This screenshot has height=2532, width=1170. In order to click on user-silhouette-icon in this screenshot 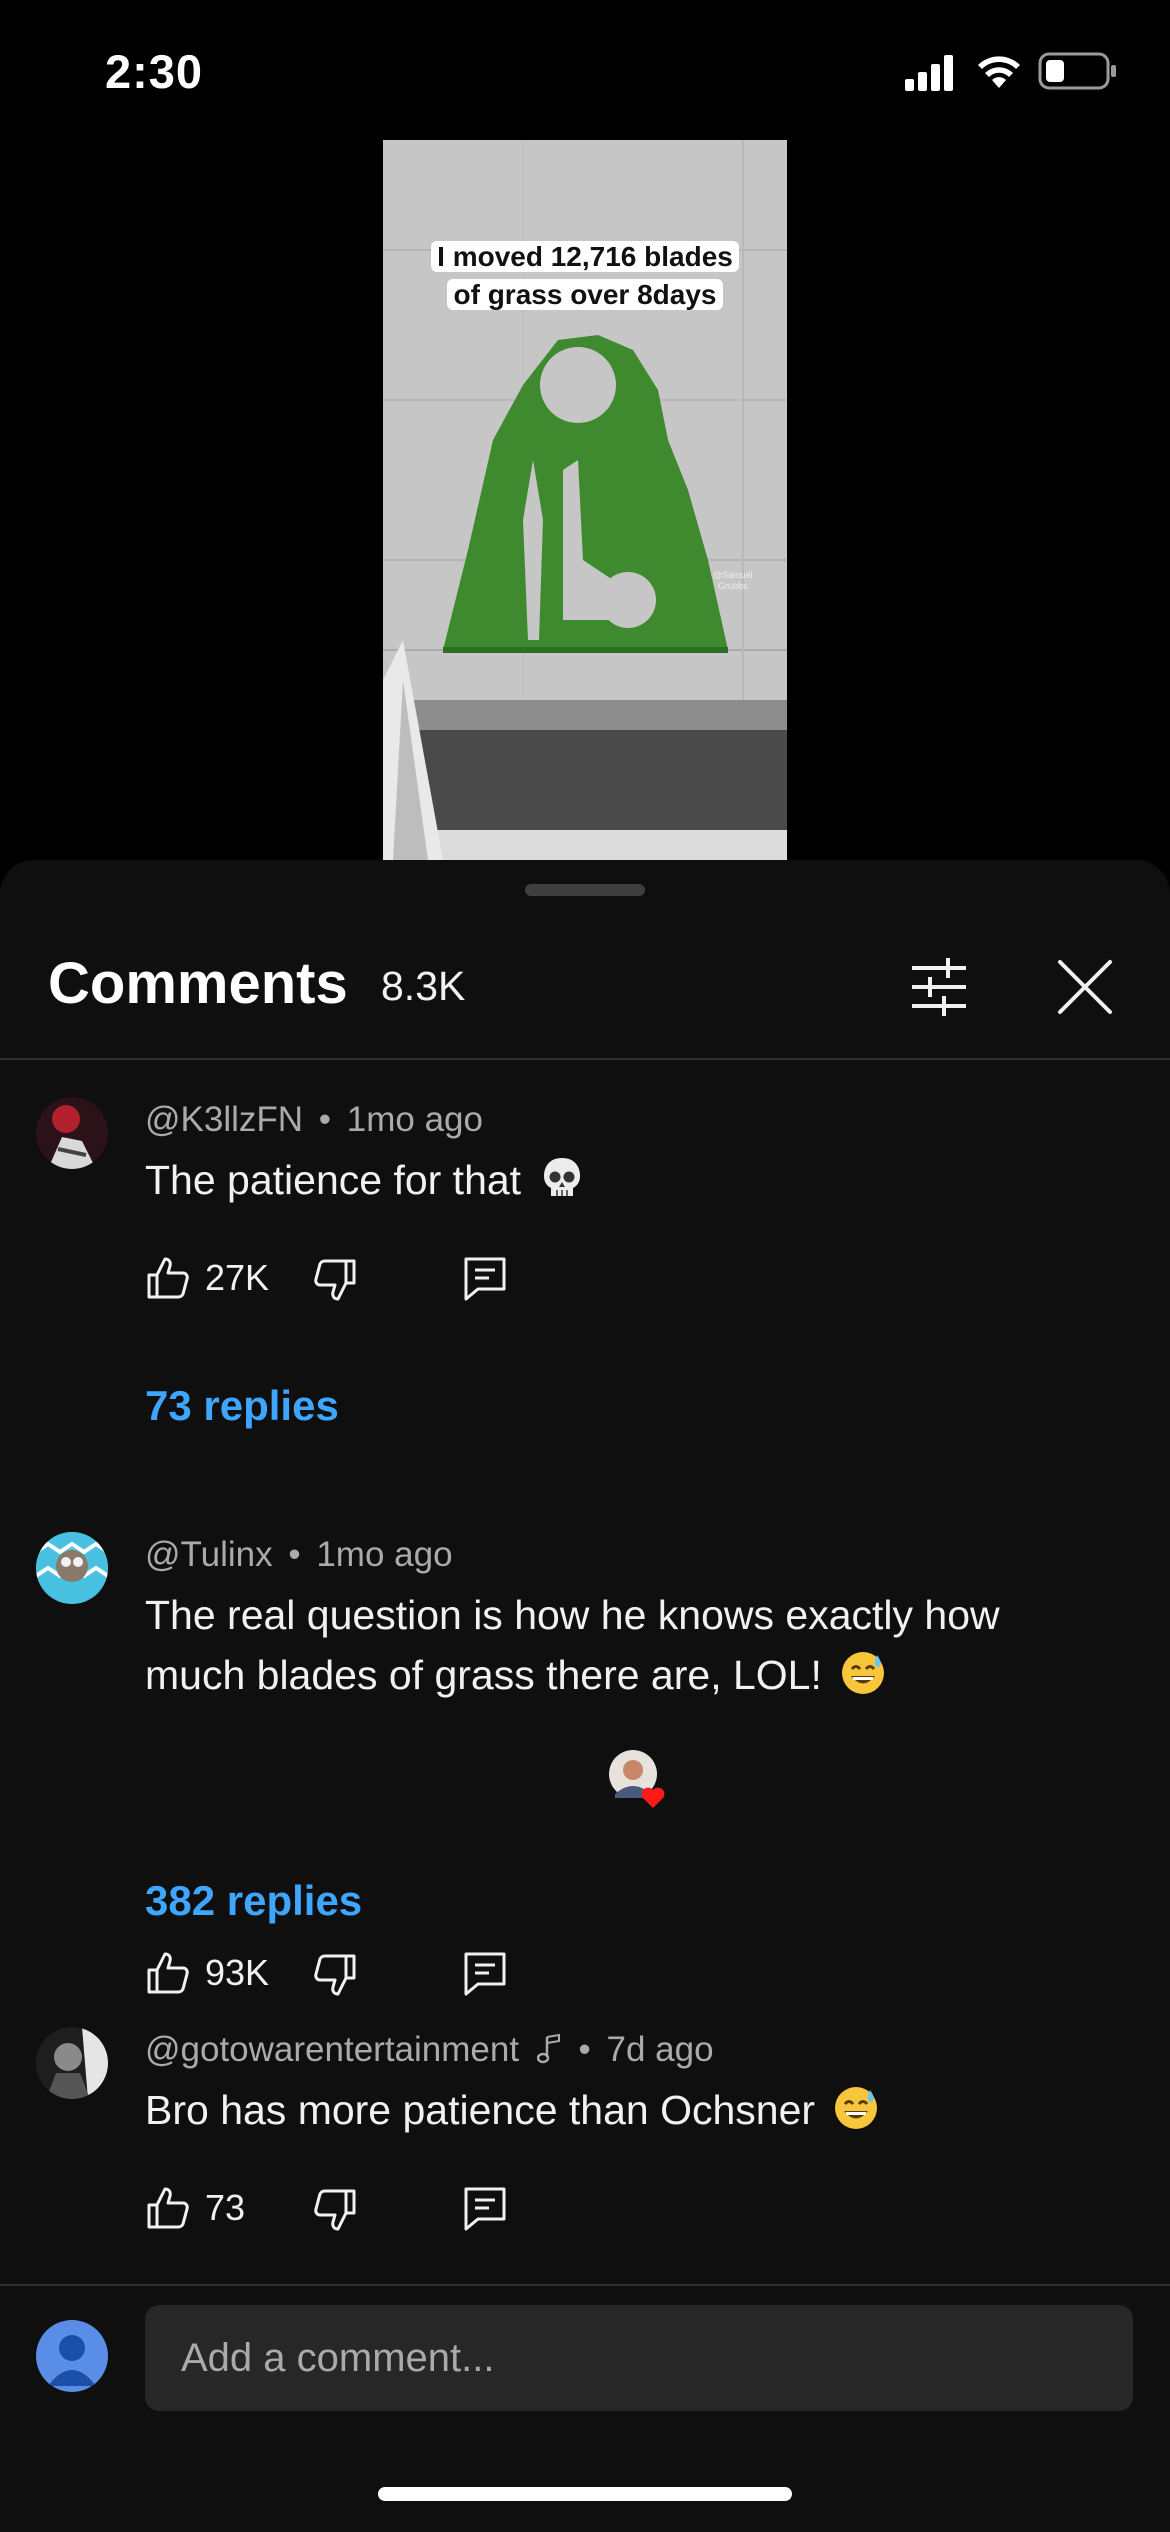, I will do `click(72, 2360)`.